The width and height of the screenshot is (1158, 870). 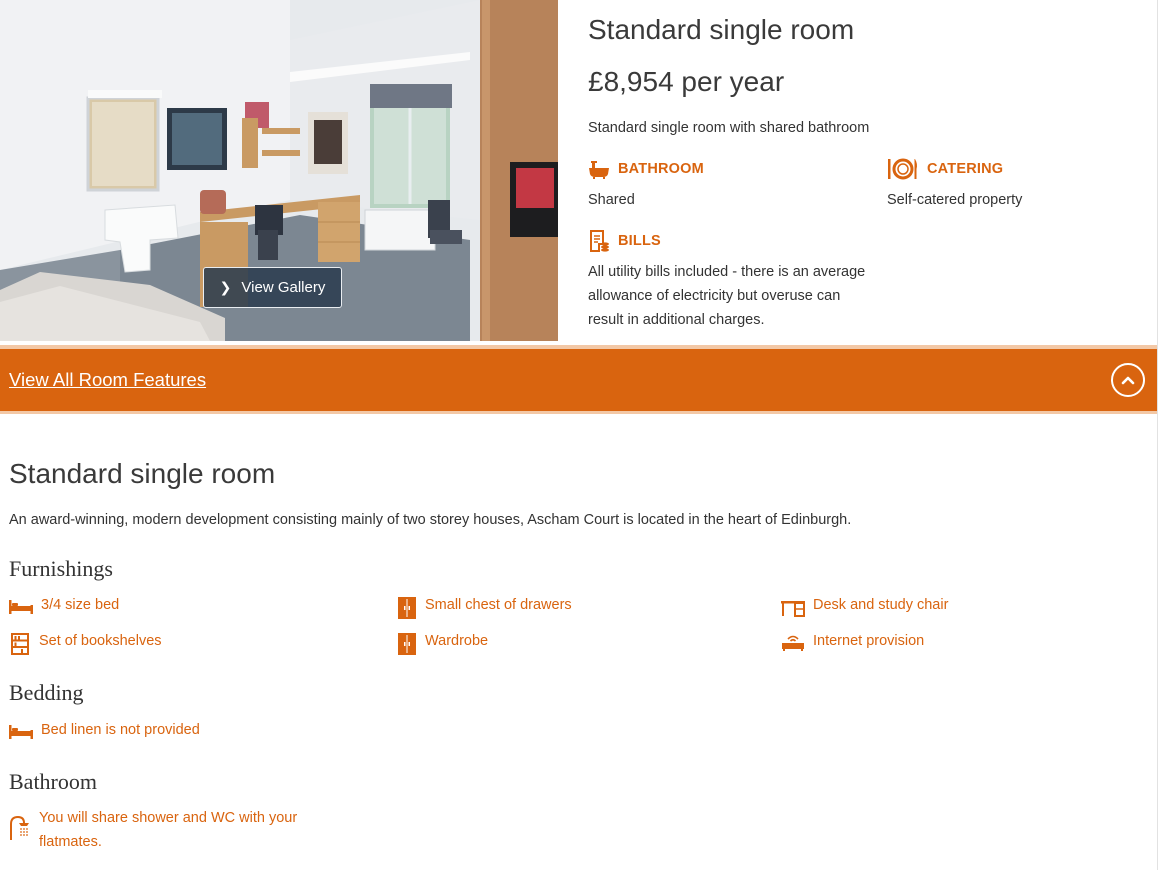 I want to click on view-gallery-button: ❯ View Gallery, so click(x=272, y=287).